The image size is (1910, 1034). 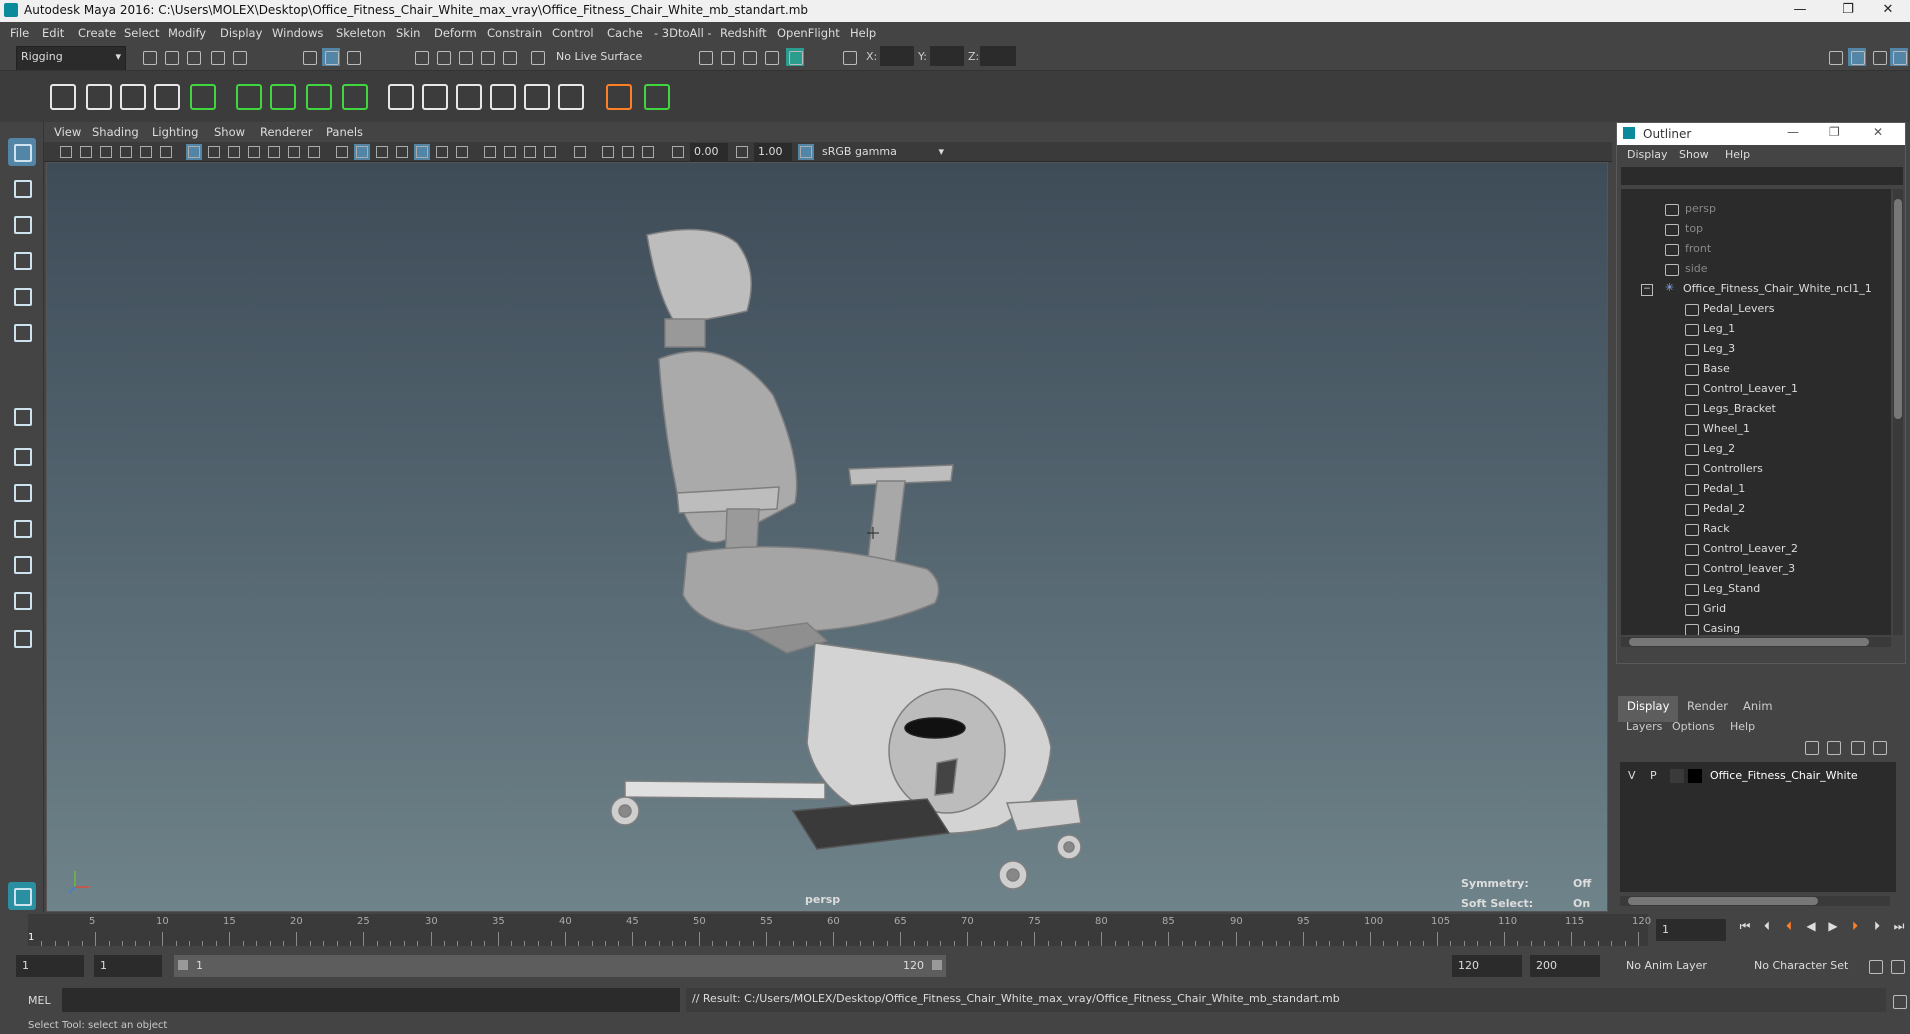 I want to click on list-item: Controllers, so click(x=1756, y=469).